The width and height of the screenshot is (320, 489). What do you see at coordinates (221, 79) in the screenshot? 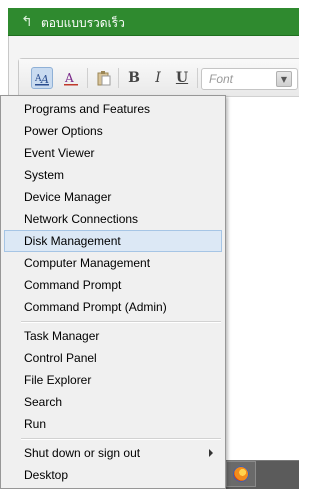
I see `font-select-value: Font` at bounding box center [221, 79].